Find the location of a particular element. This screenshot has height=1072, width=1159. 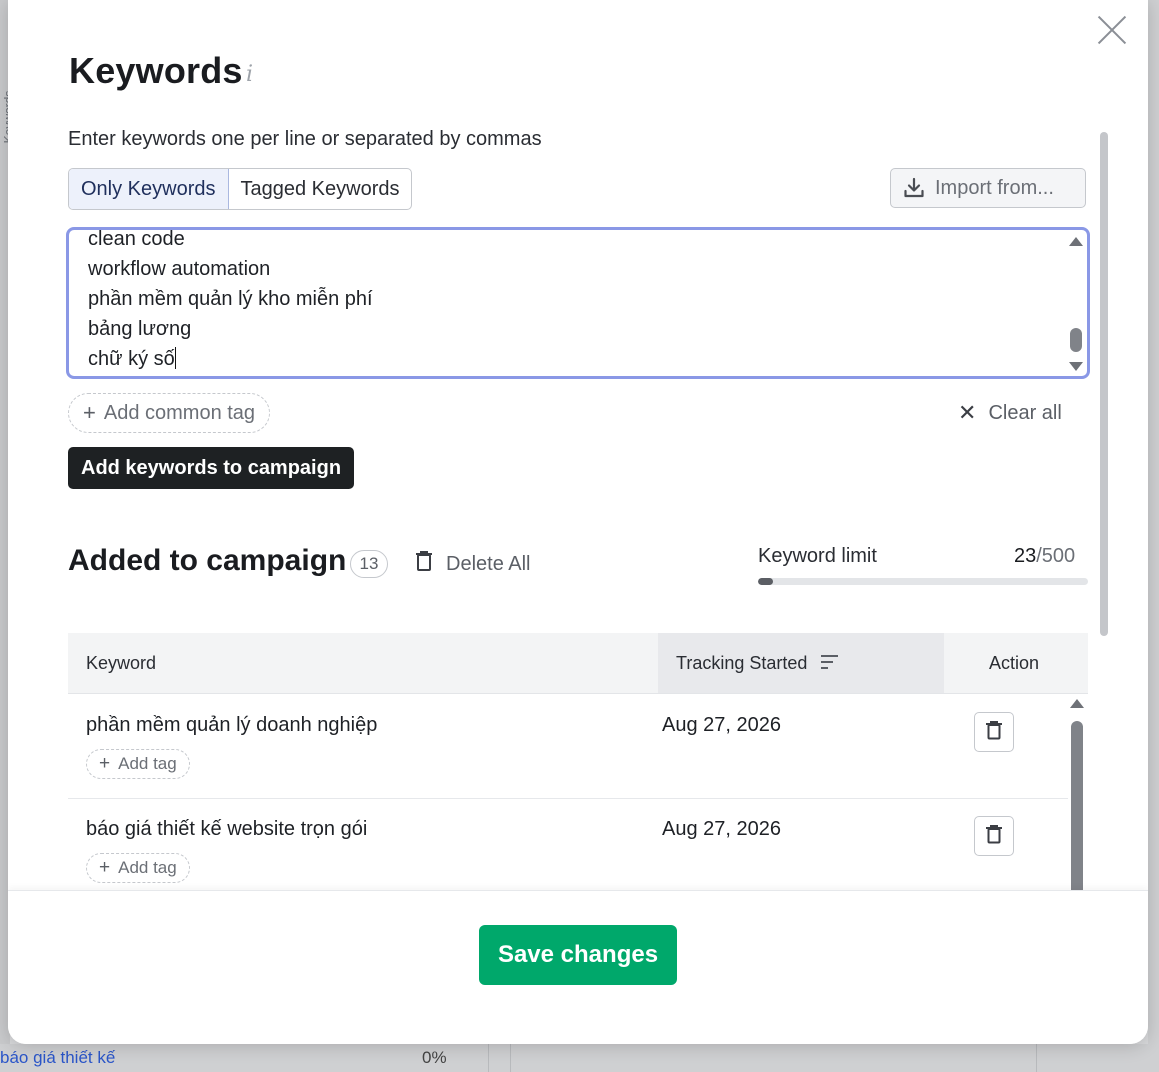

save-changes-button: Save changes is located at coordinates (578, 955).